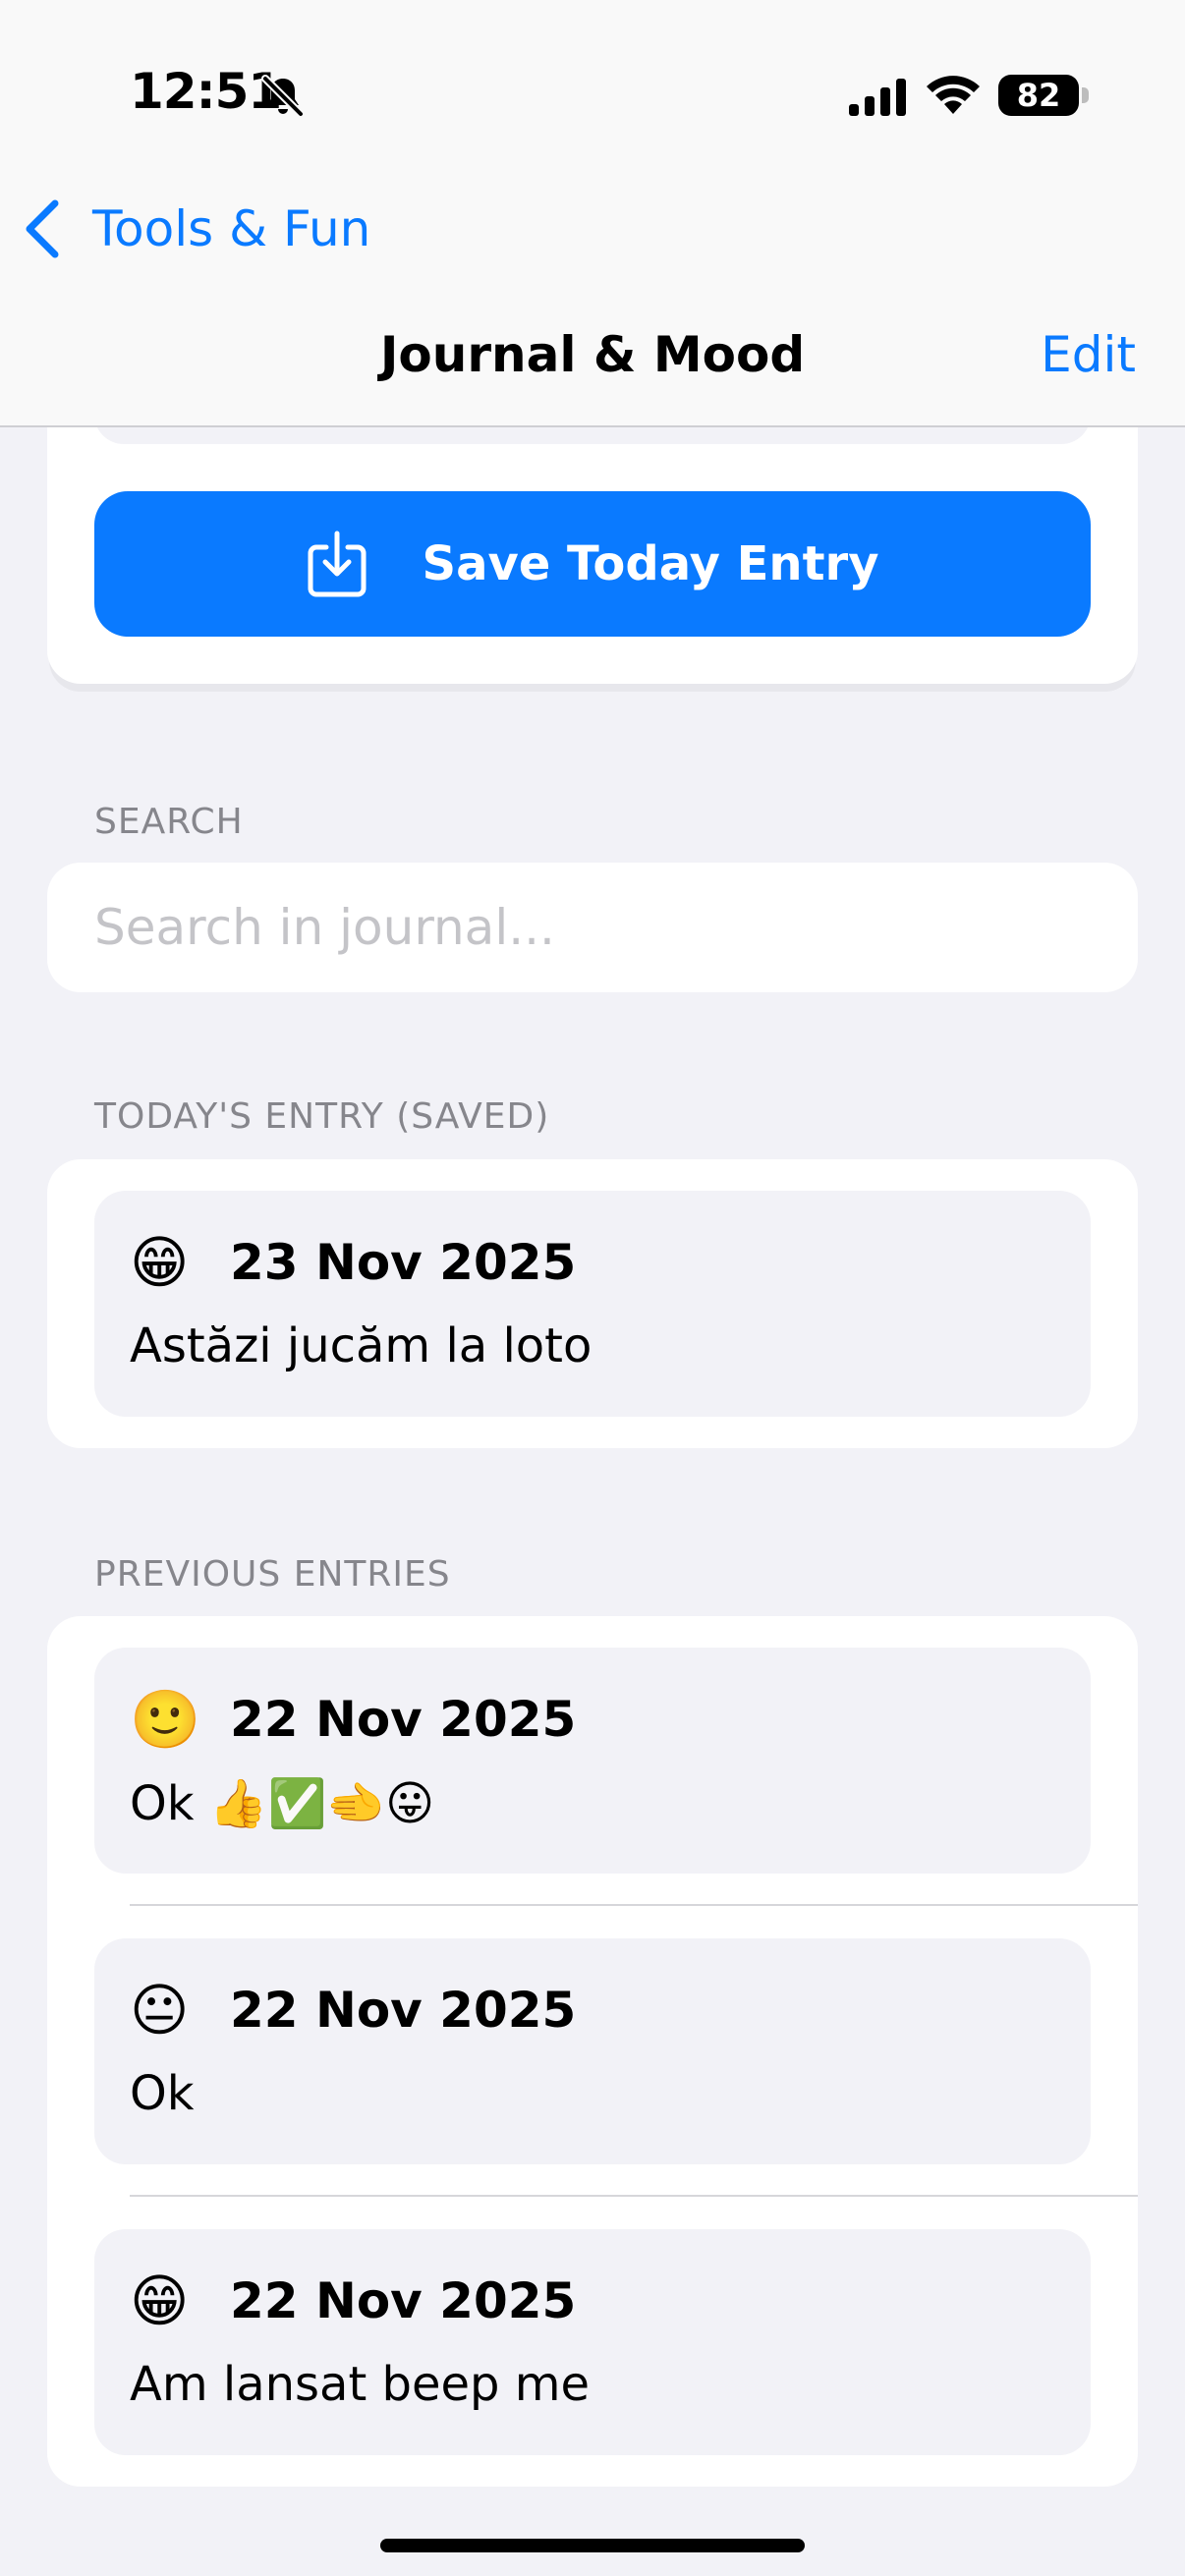  What do you see at coordinates (404, 1262) in the screenshot?
I see `entry-date: 23 Nov 2025` at bounding box center [404, 1262].